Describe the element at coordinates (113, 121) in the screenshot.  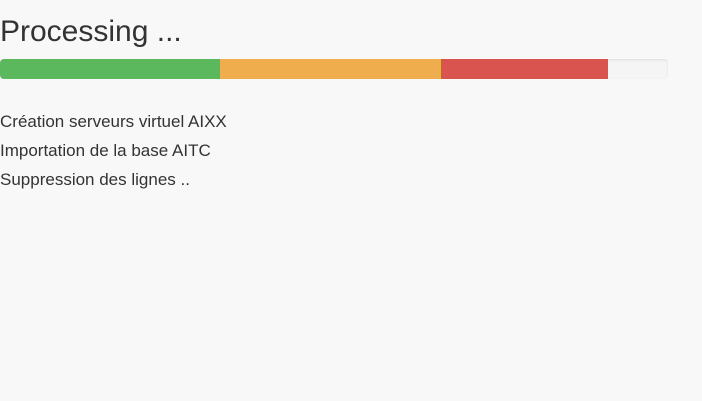
I see `step-item-create-servers: Création serveurs virtuel AIXX` at that location.